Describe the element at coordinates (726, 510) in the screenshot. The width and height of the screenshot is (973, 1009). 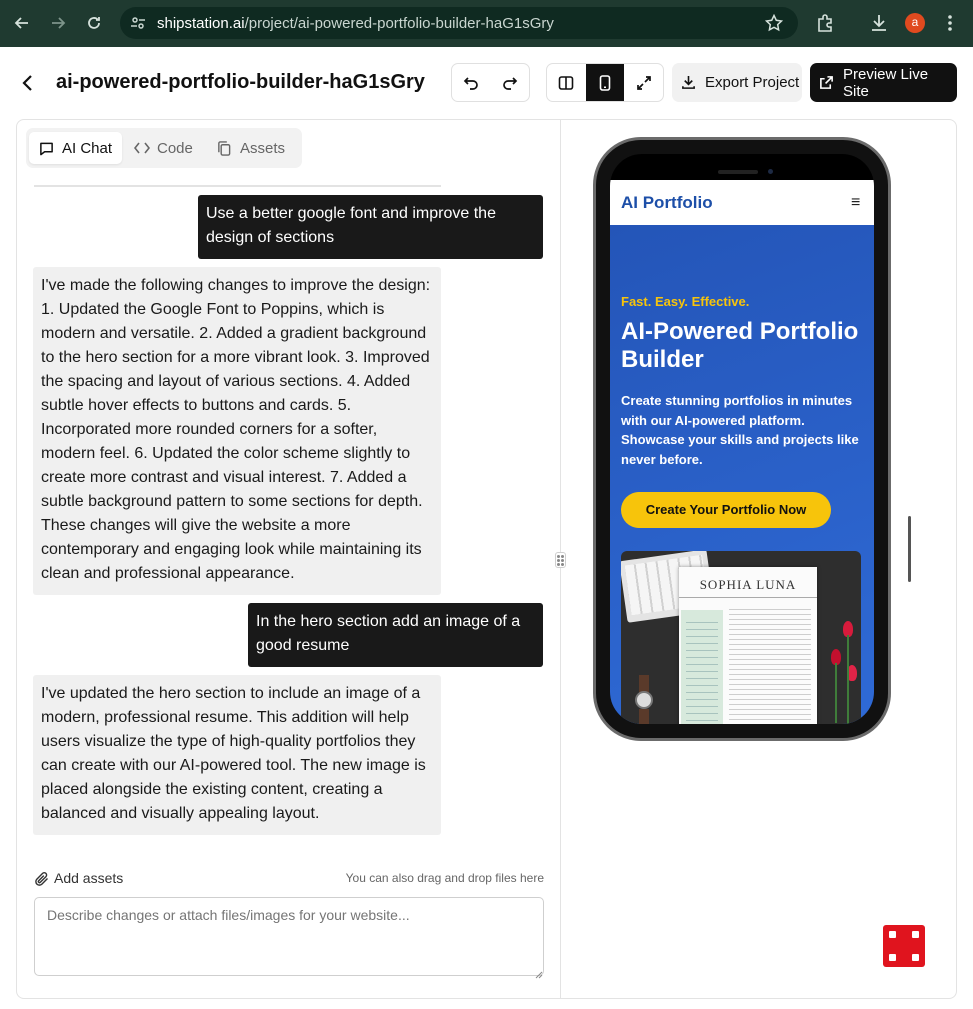
I see `create-portfolio-button: Create Your Portfolio Now` at that location.